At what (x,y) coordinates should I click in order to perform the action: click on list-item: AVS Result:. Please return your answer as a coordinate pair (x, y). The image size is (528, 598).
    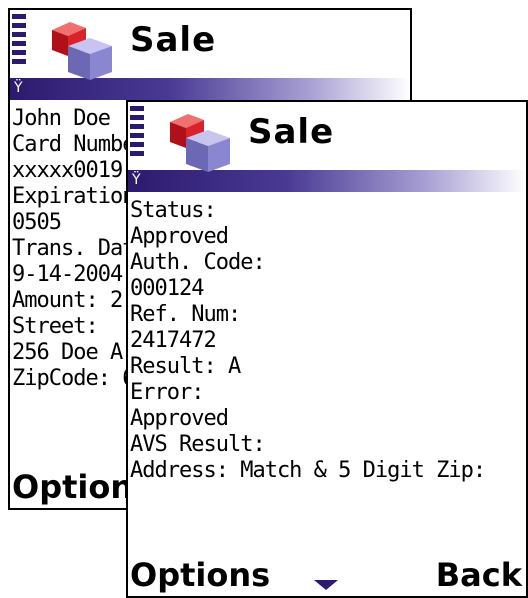
    Looking at the image, I should click on (198, 444).